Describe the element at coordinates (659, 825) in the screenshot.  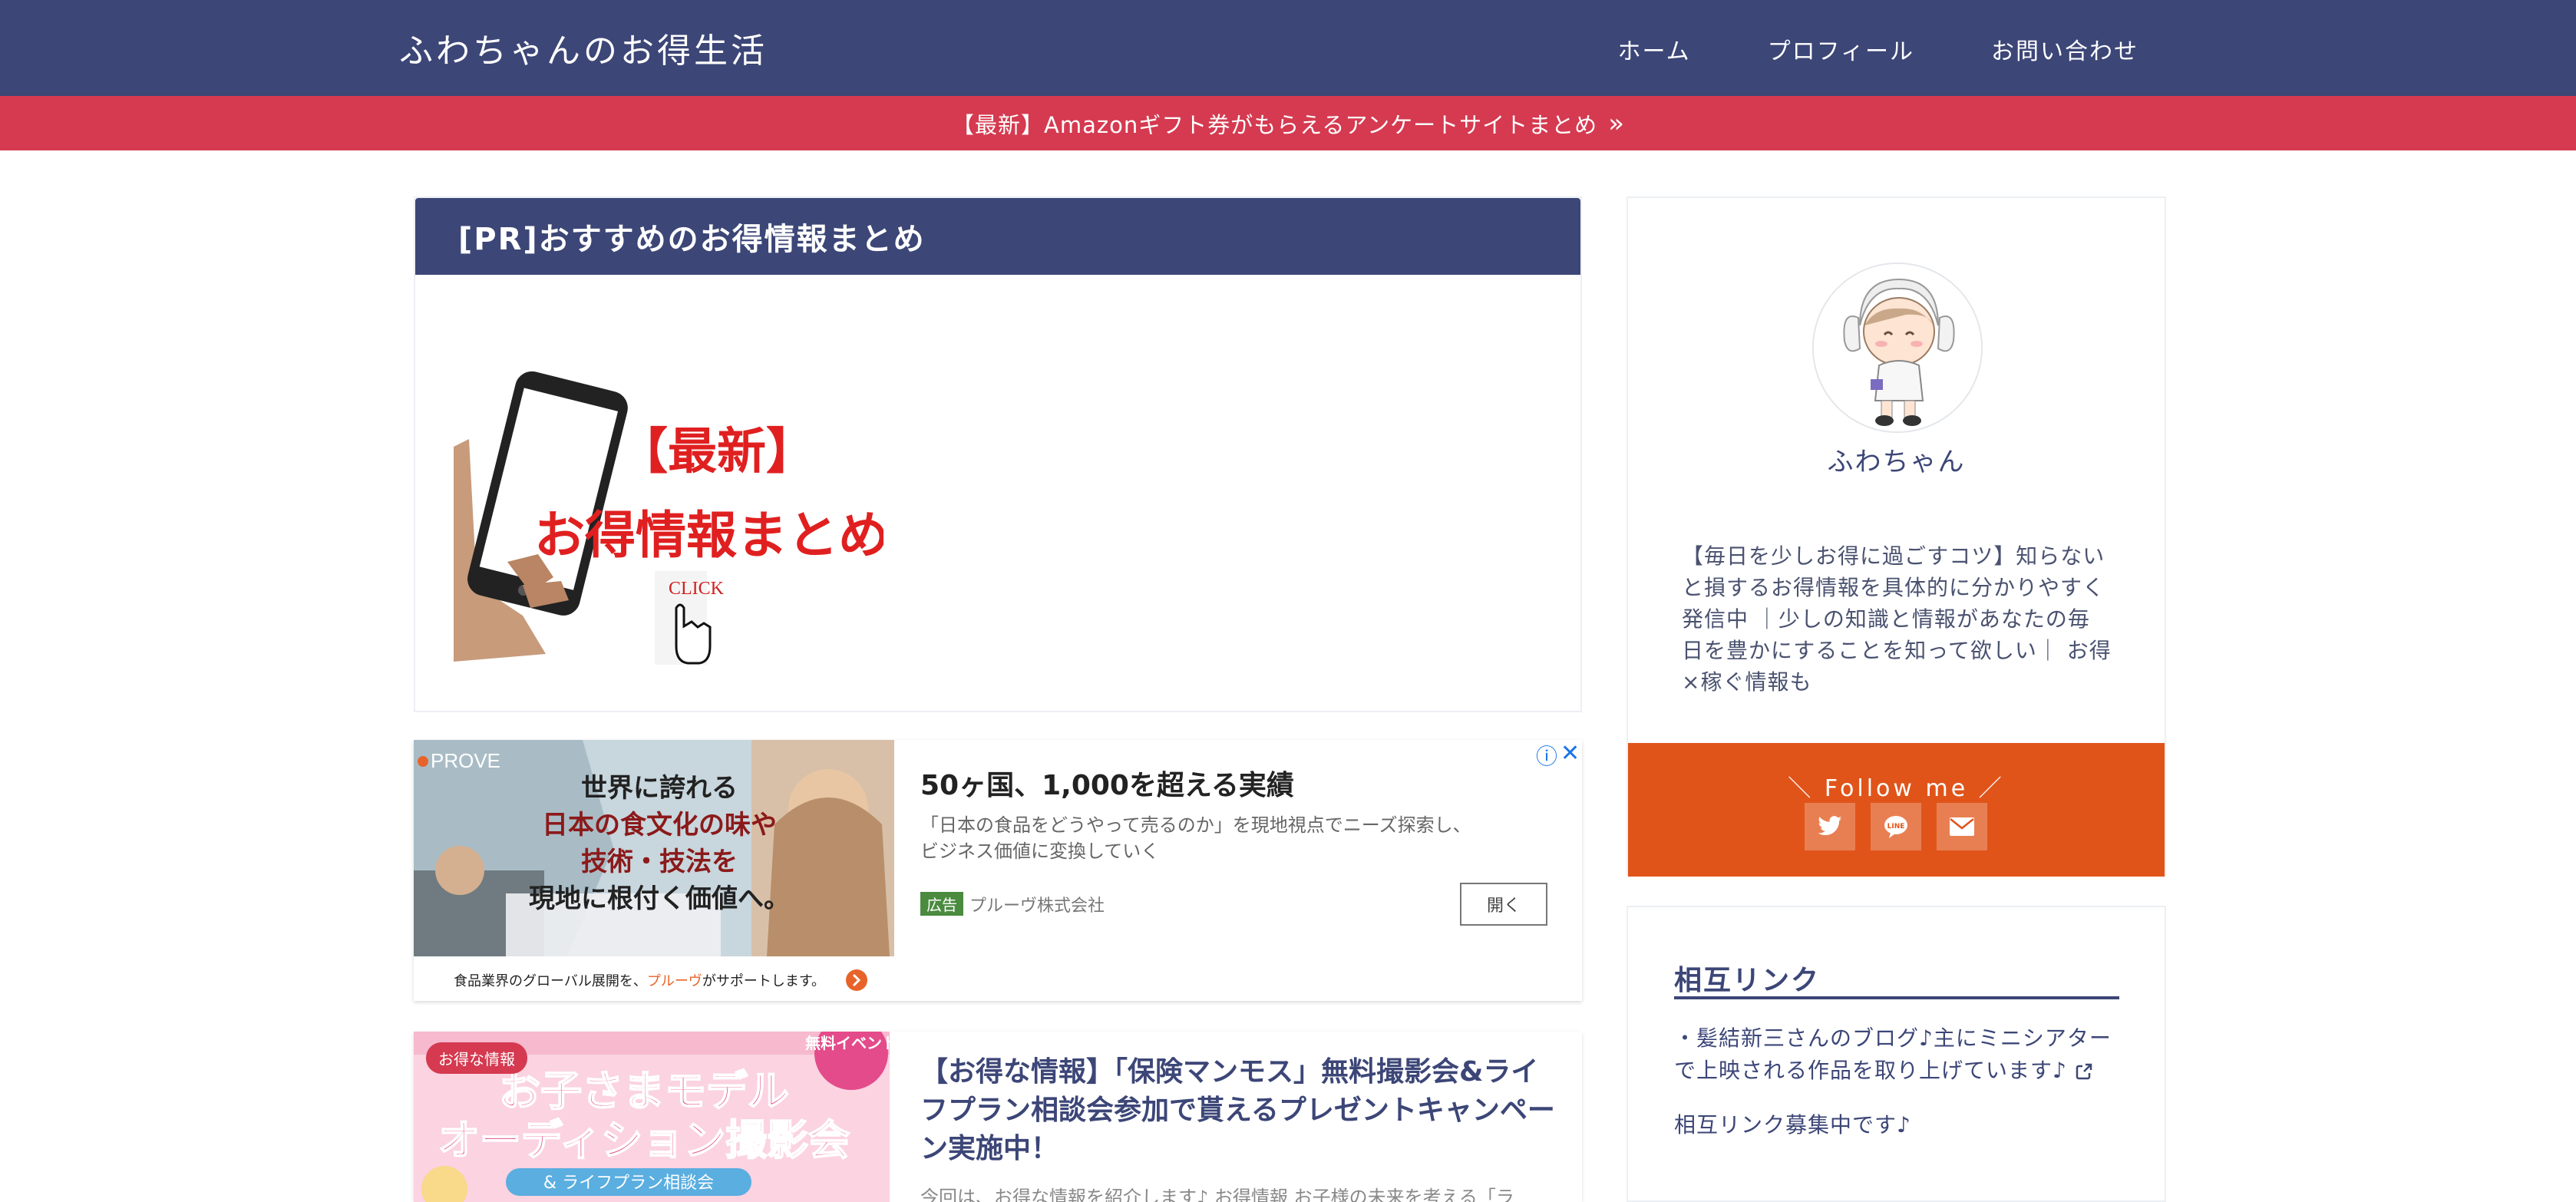
I see `ad-image-line2: 日本の食文化の味や` at that location.